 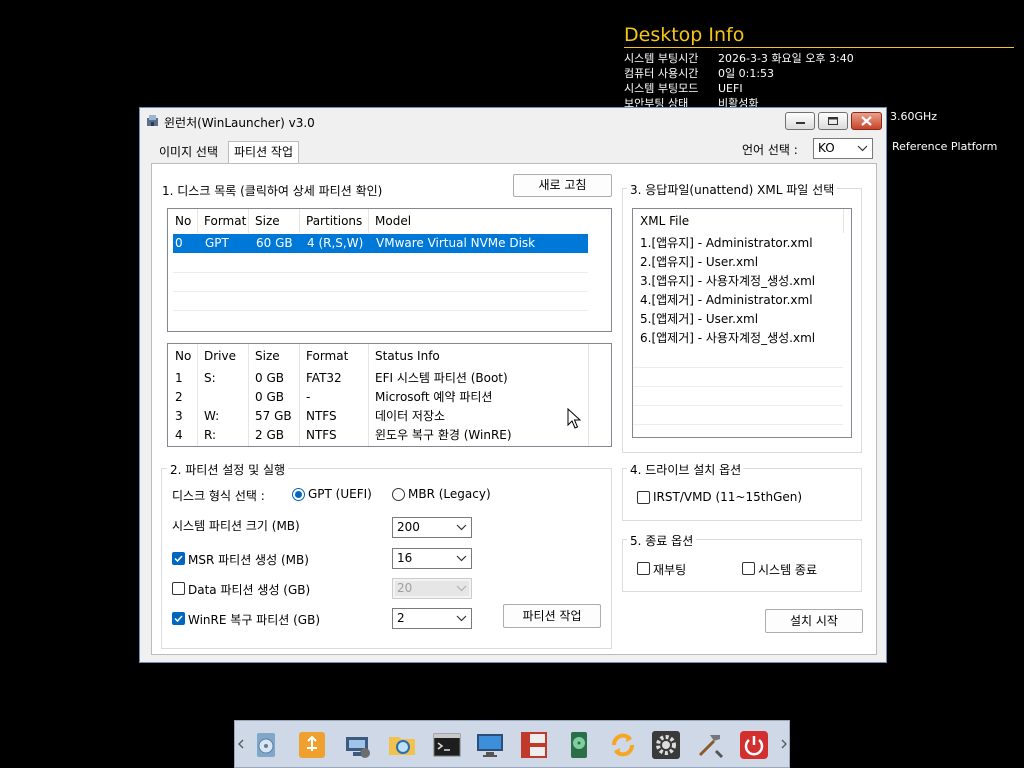 What do you see at coordinates (738, 243) in the screenshot?
I see `xml-file-item: 1.[앱유지] - Administrator.xml` at bounding box center [738, 243].